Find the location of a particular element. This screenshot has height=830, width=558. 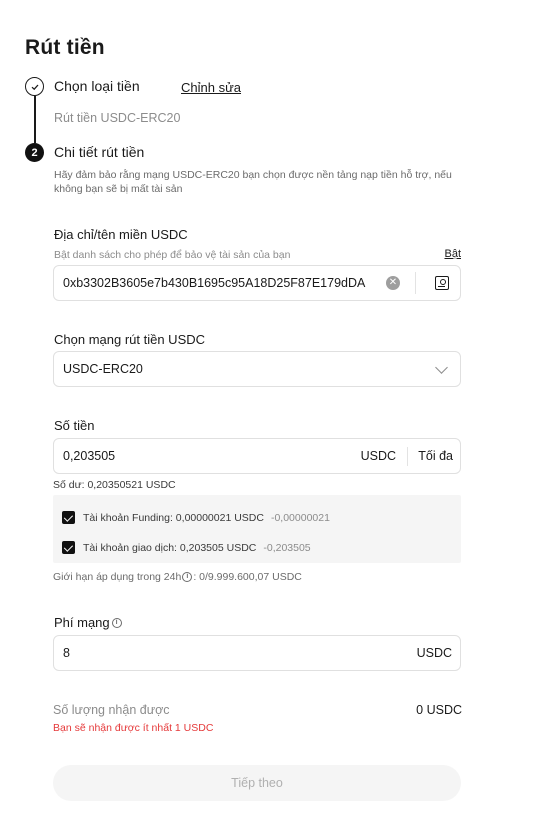

receive-value: 0 USDC is located at coordinates (439, 710).